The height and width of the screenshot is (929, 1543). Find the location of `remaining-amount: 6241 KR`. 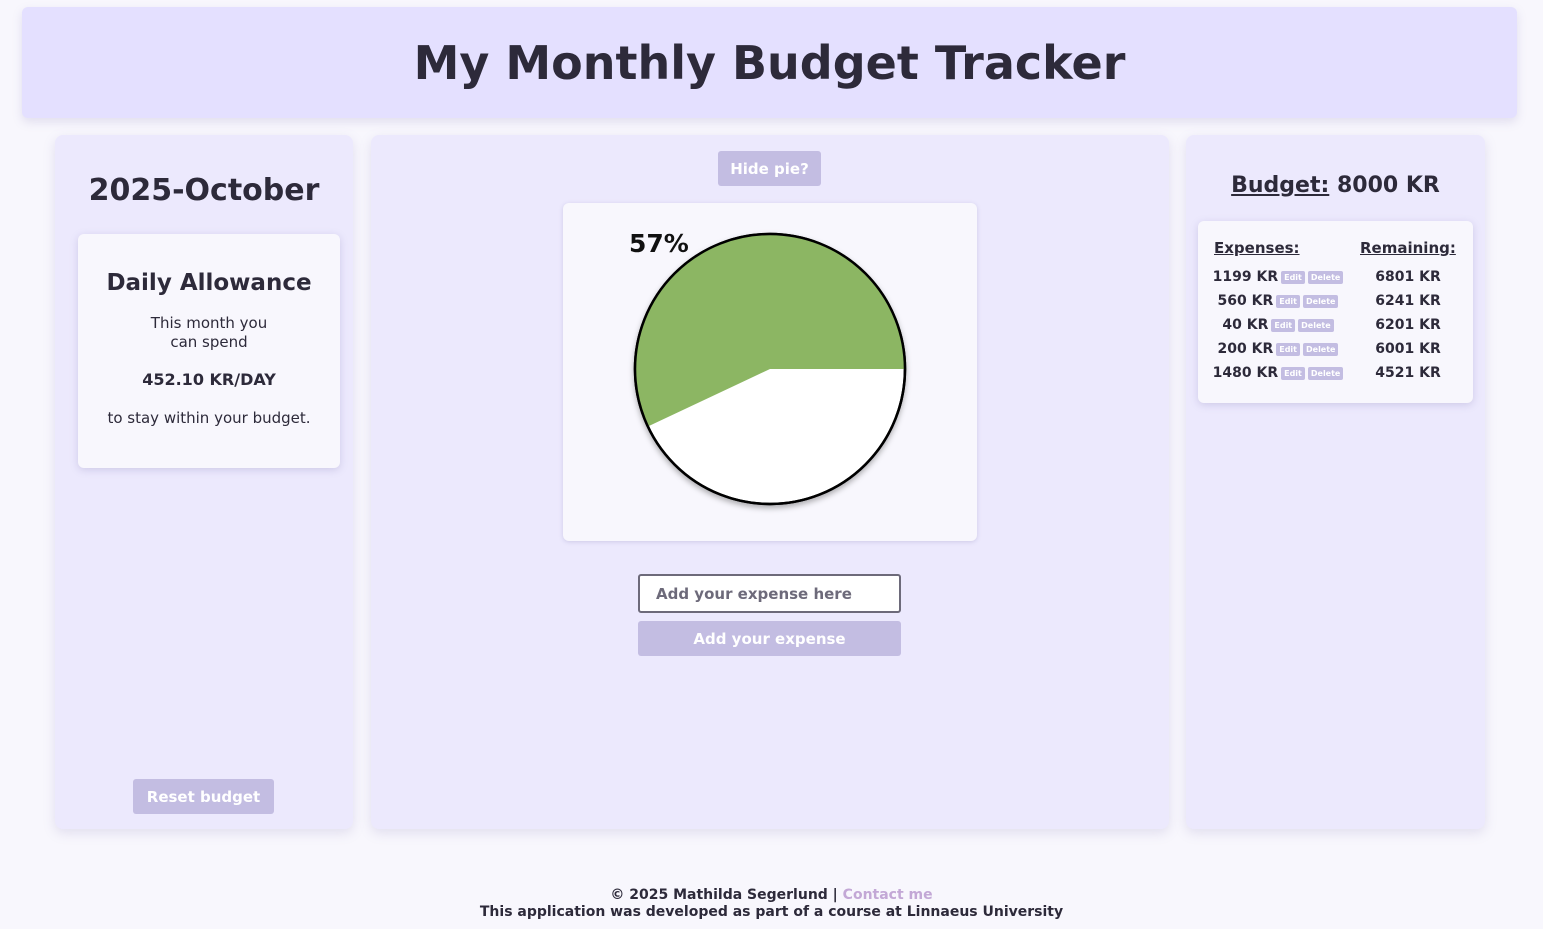

remaining-amount: 6241 KR is located at coordinates (1408, 301).